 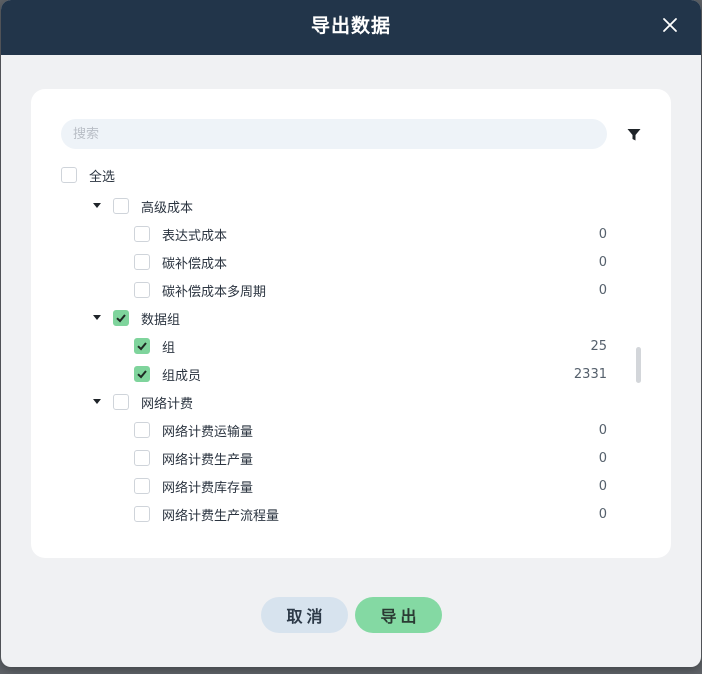 What do you see at coordinates (208, 488) in the screenshot?
I see `item-label: 网络计费库存量` at bounding box center [208, 488].